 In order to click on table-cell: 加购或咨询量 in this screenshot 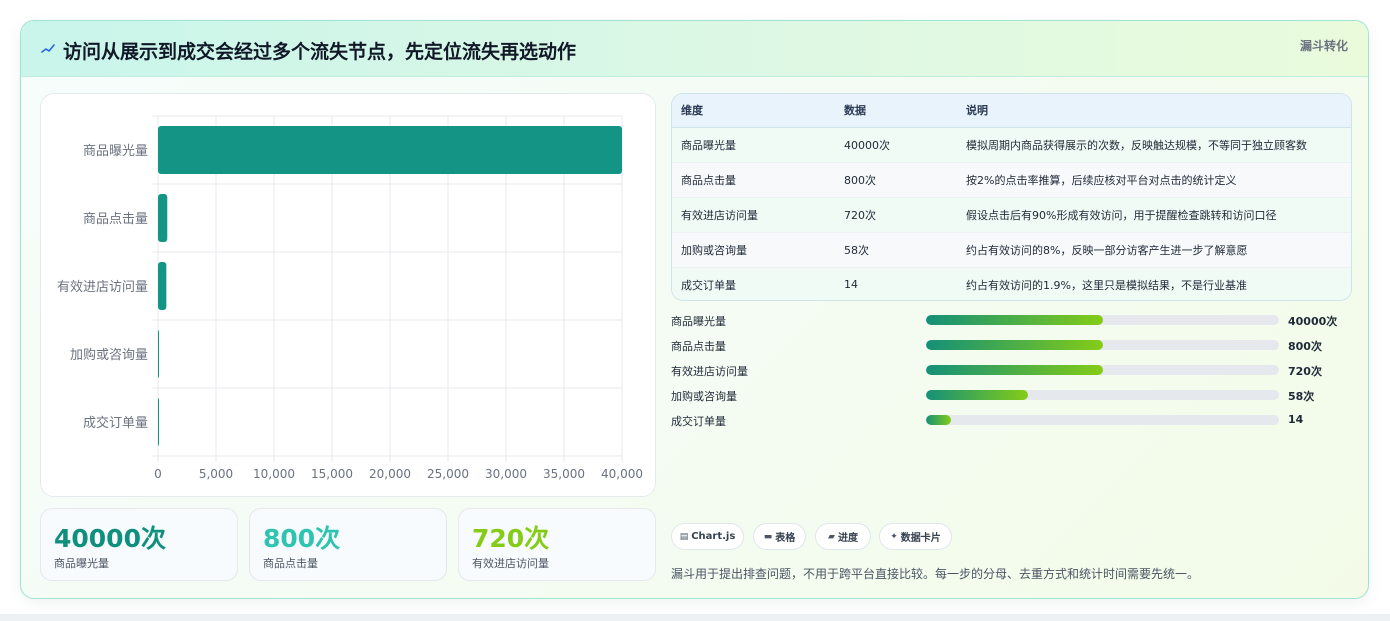, I will do `click(753, 250)`.